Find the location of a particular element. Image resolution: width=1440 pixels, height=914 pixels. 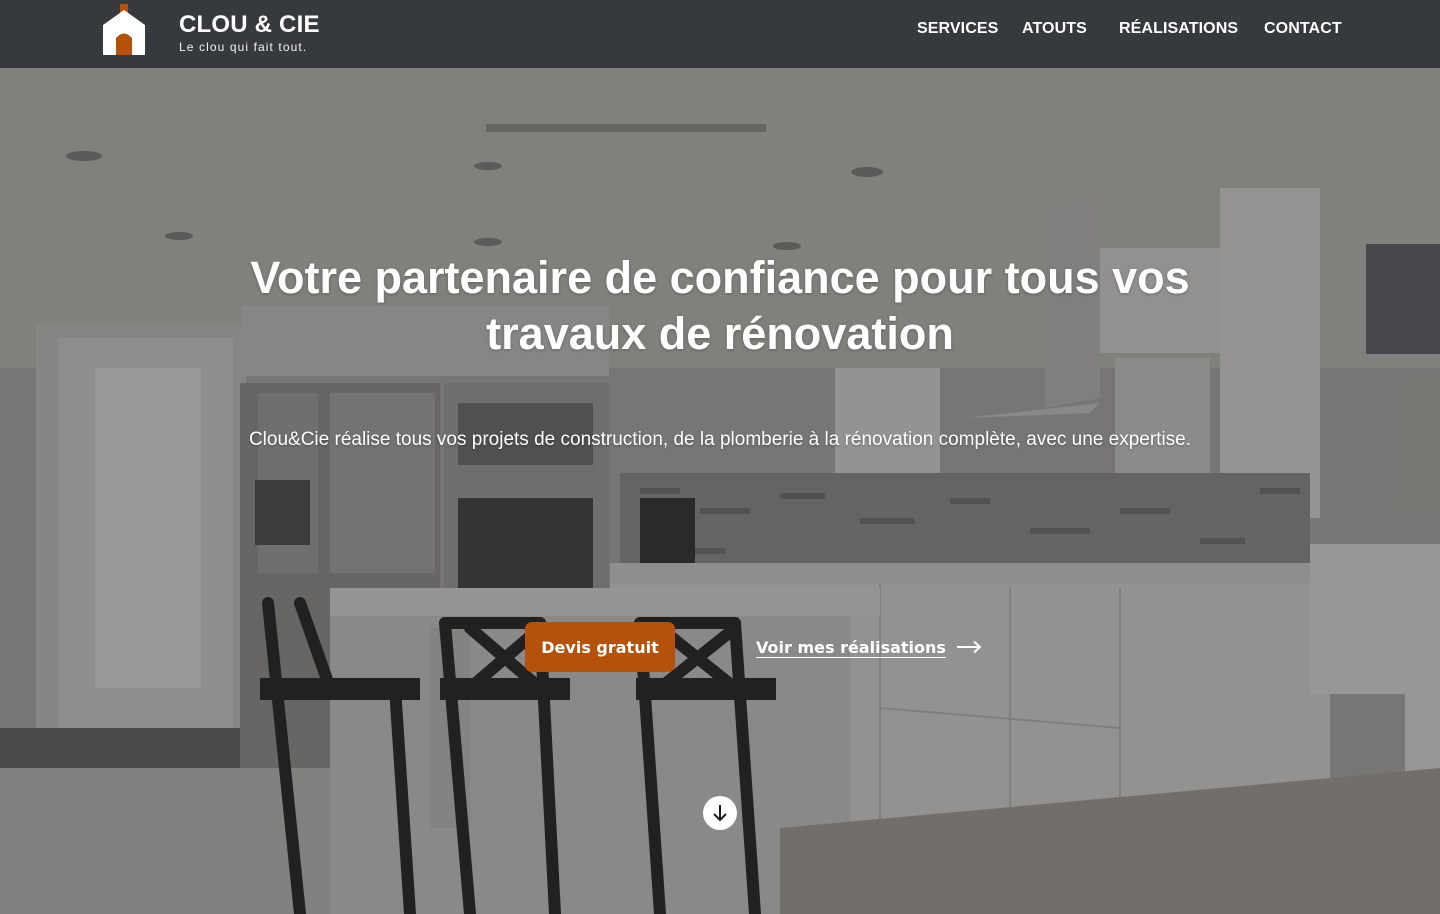

arrow-down-icon is located at coordinates (720, 813).